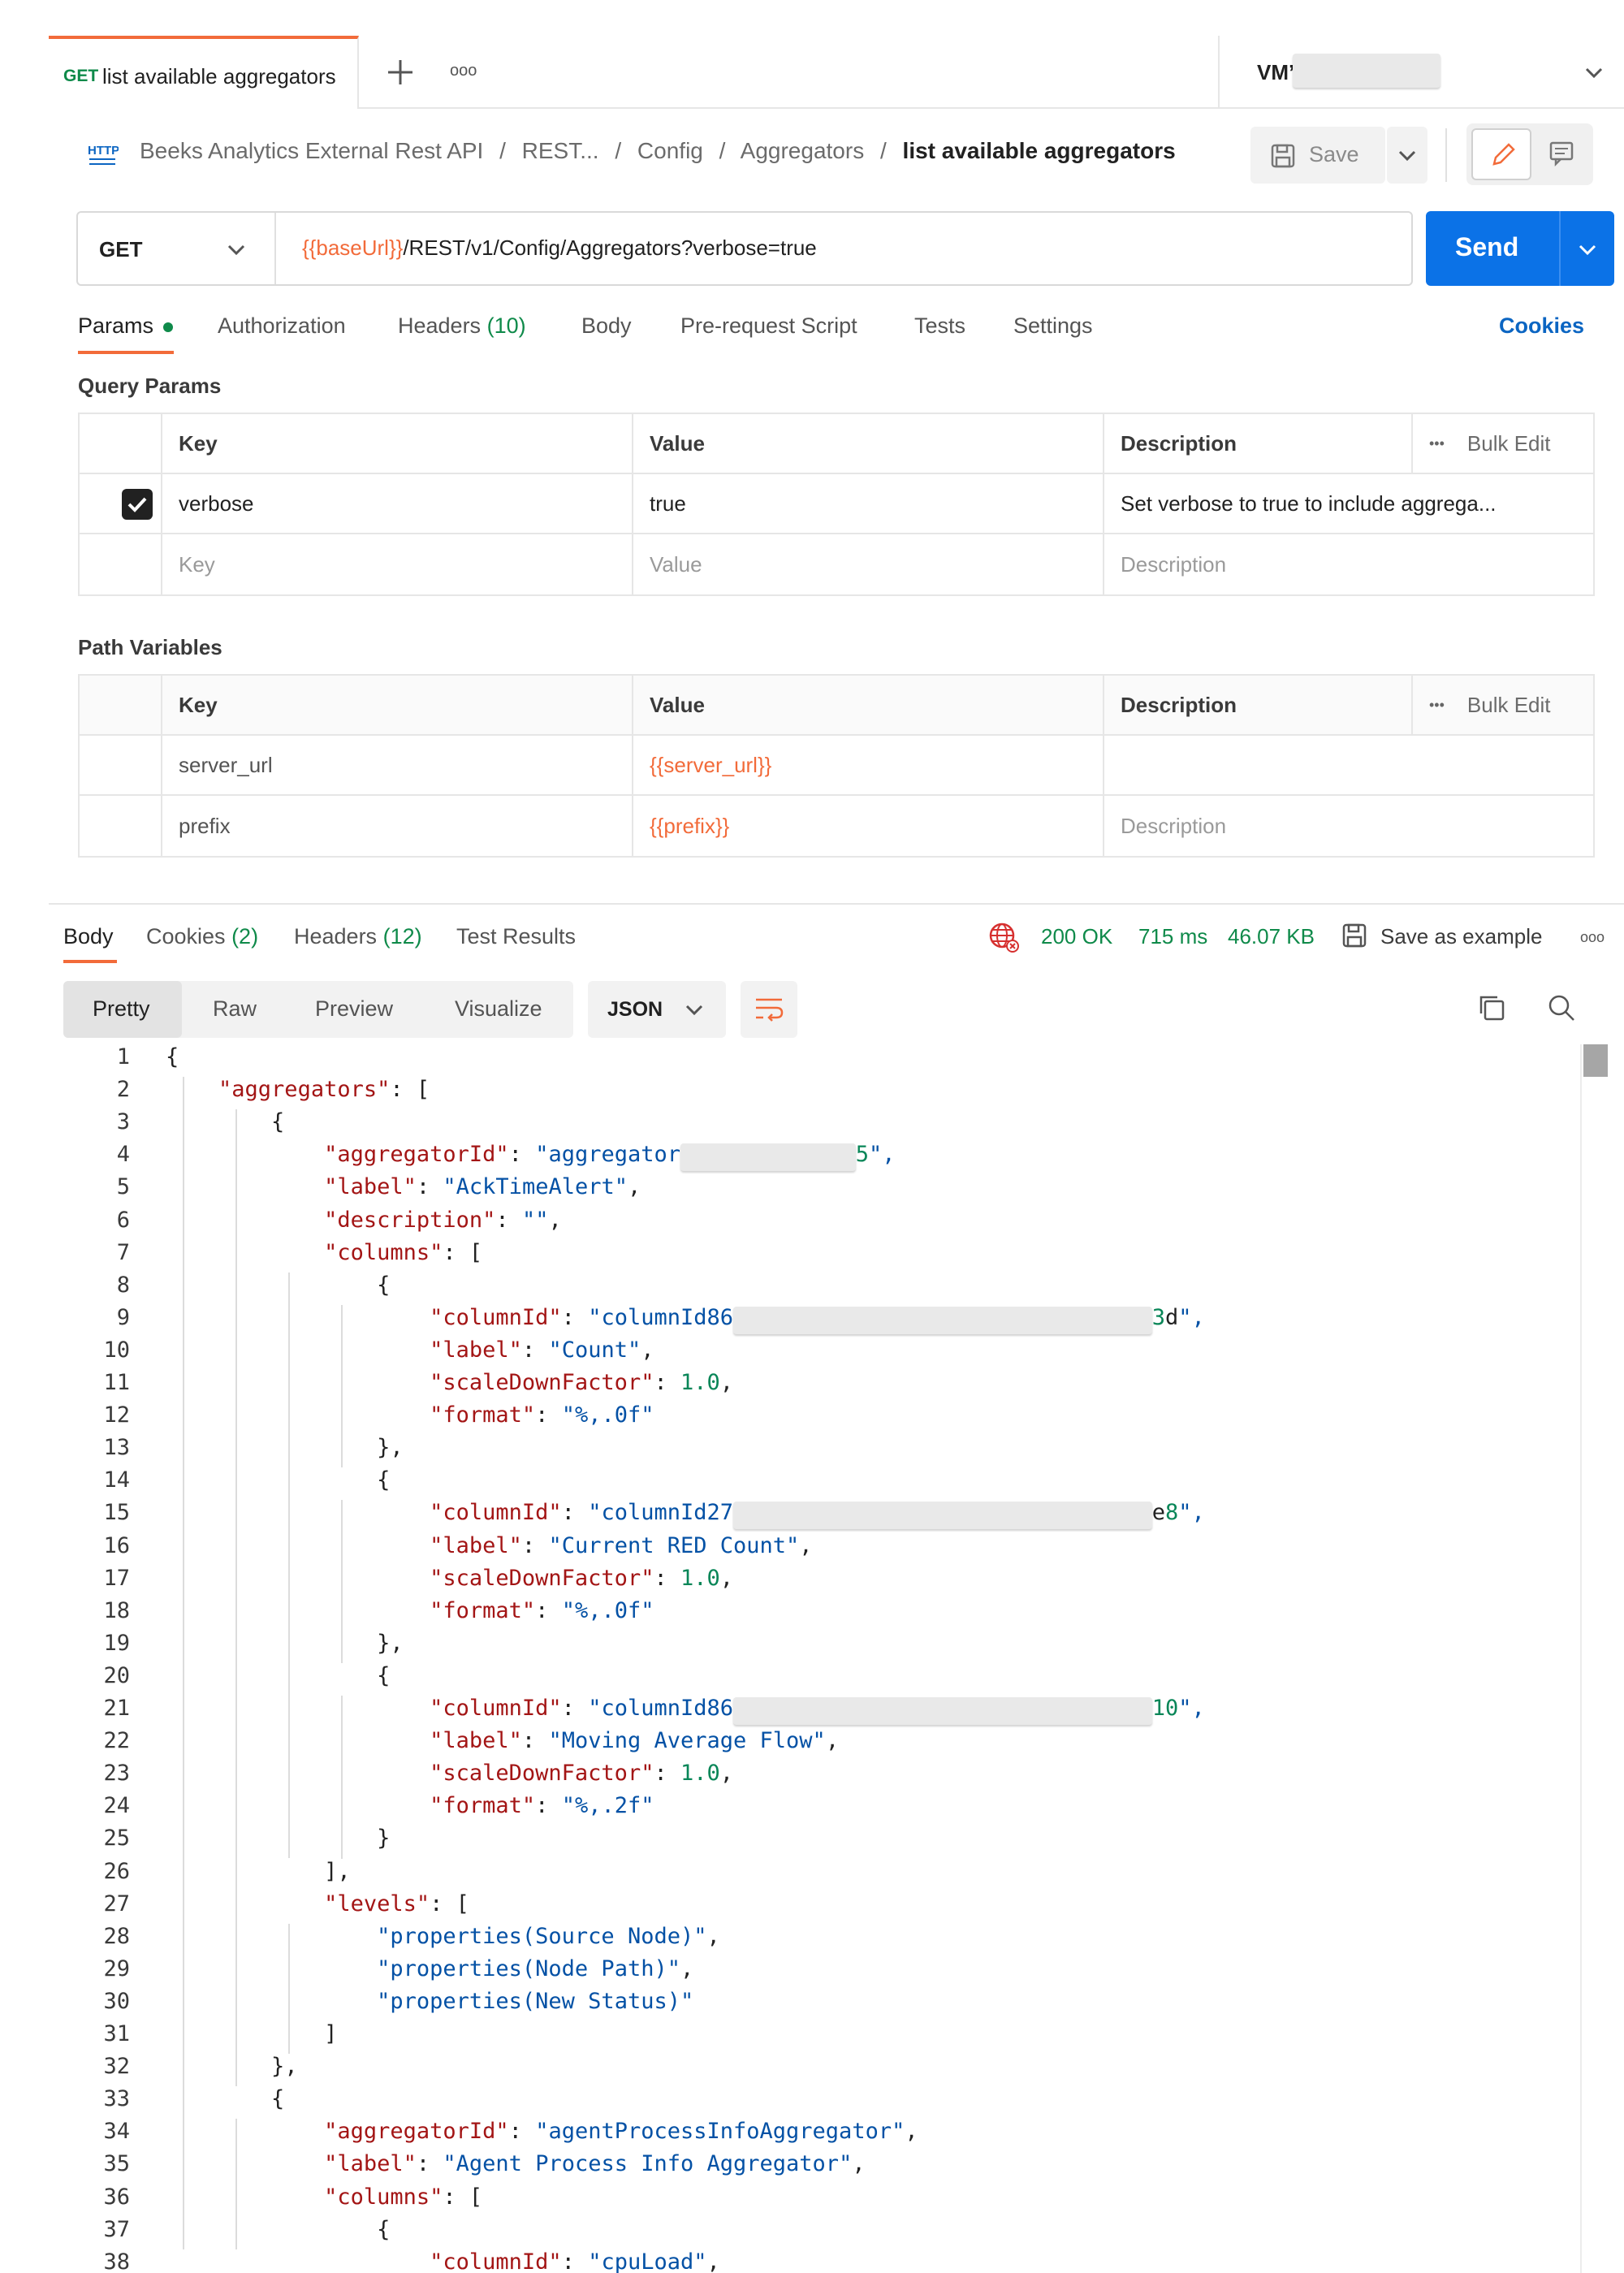 This screenshot has width=1624, height=2273. I want to click on path-key-cell: server_url, so click(397, 765).